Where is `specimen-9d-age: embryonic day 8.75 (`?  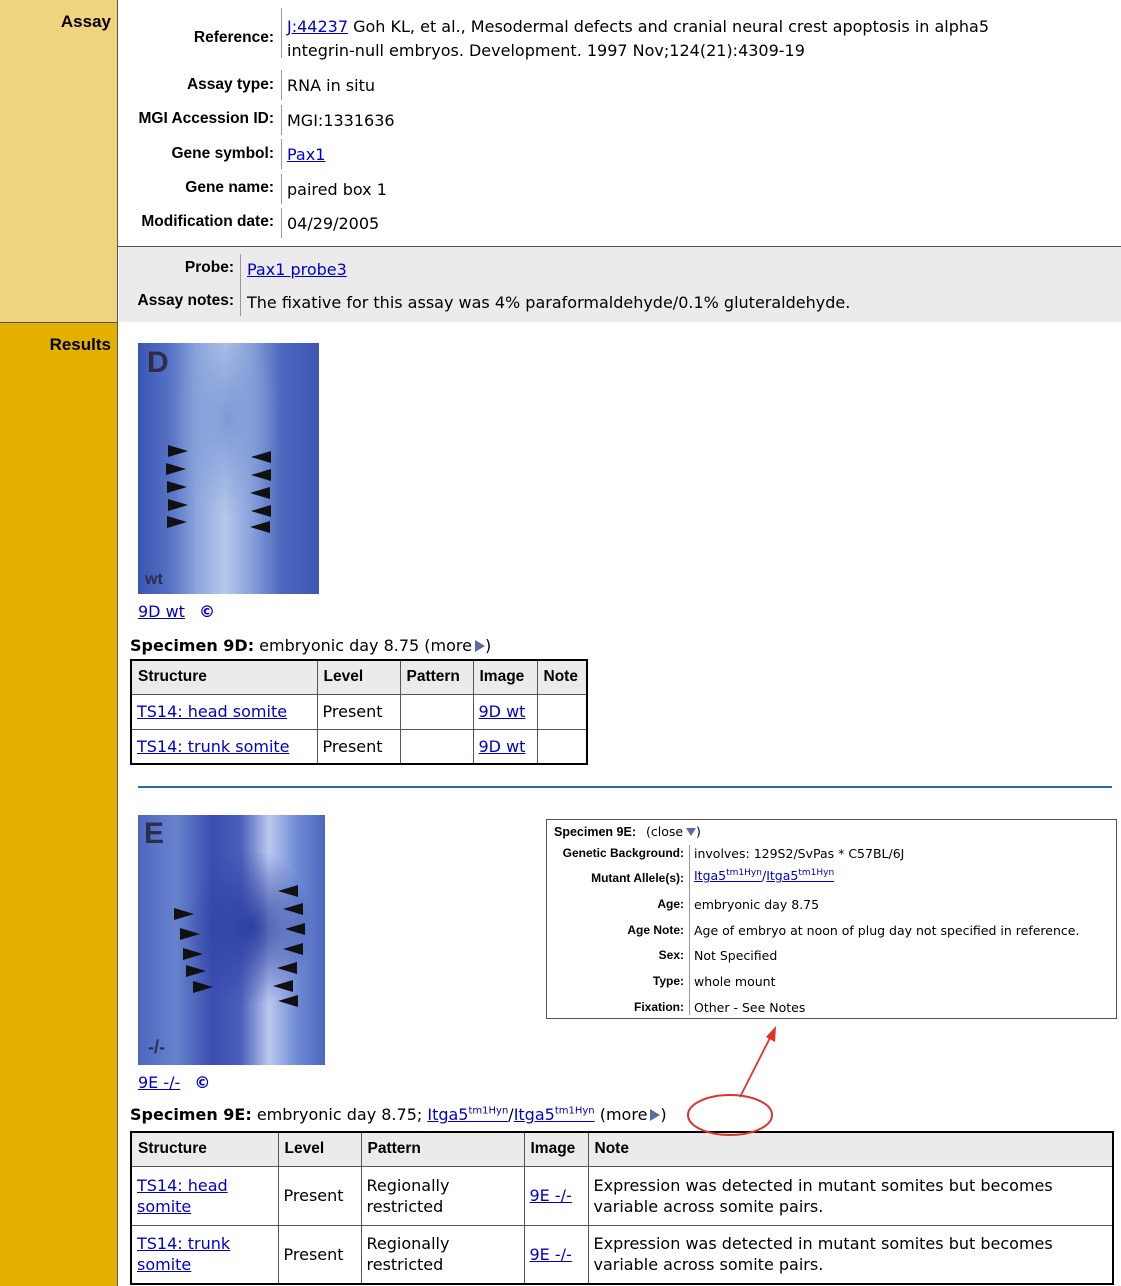 specimen-9d-age: embryonic day 8.75 ( is located at coordinates (342, 645).